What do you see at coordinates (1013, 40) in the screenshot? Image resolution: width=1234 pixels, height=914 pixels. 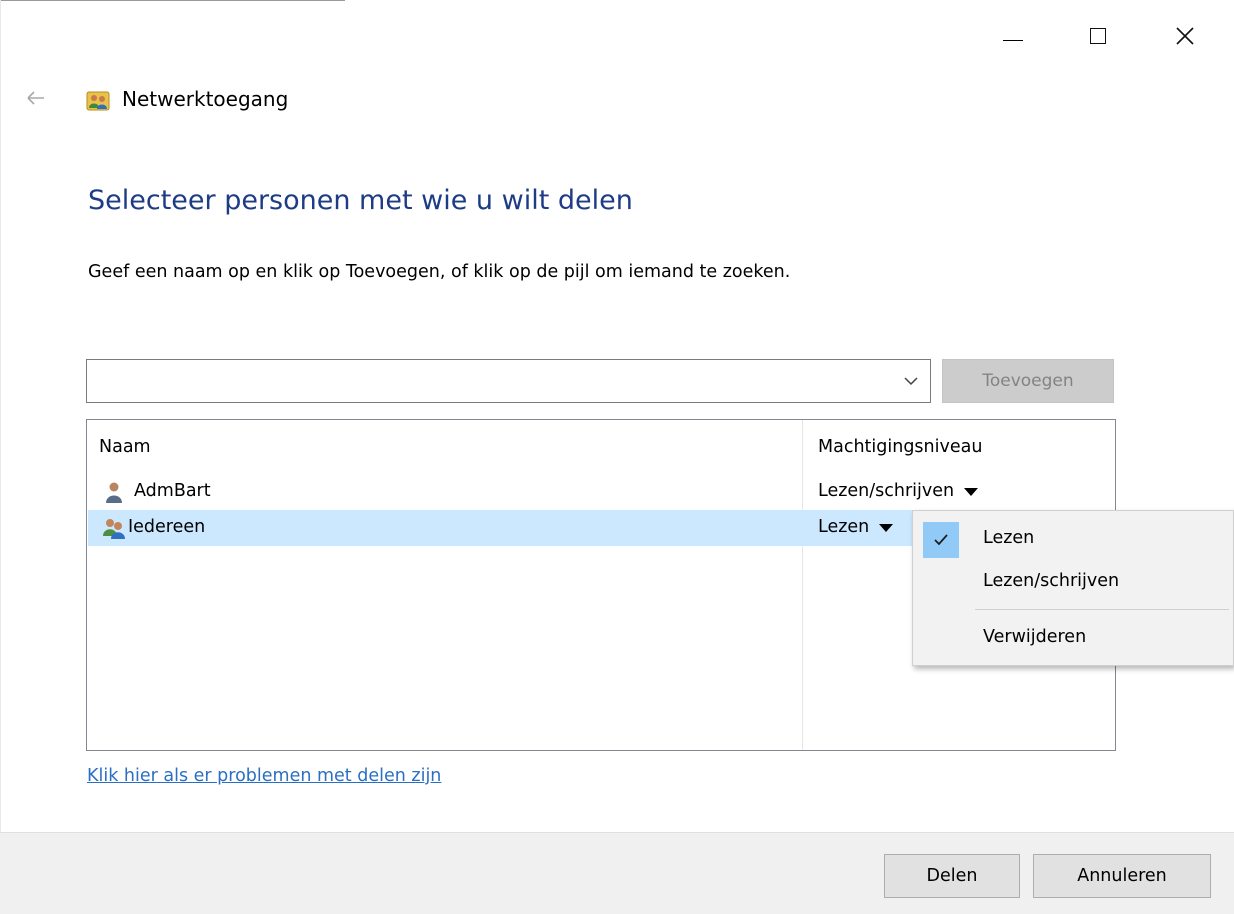 I see `minimize-icon` at bounding box center [1013, 40].